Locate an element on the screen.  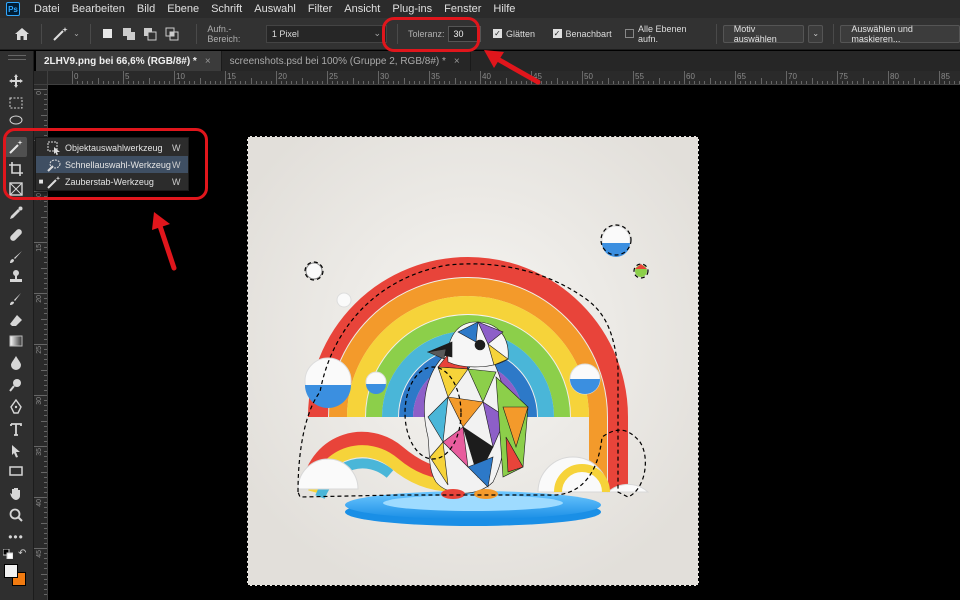
menu-filter: Filter is located at coordinates (320, 9).